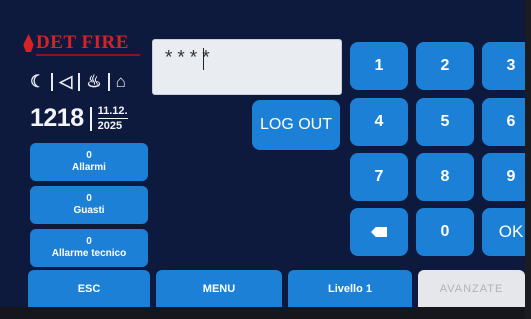 This screenshot has width=531, height=319. What do you see at coordinates (445, 232) in the screenshot?
I see `key-0: 0` at bounding box center [445, 232].